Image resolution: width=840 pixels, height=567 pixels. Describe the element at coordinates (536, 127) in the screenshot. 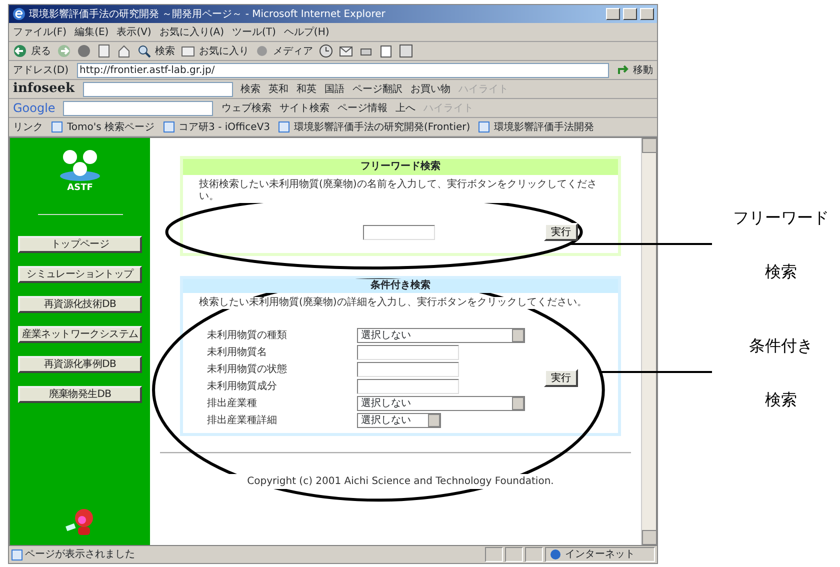

I see `link-item: 環境影響評価手法開発` at that location.